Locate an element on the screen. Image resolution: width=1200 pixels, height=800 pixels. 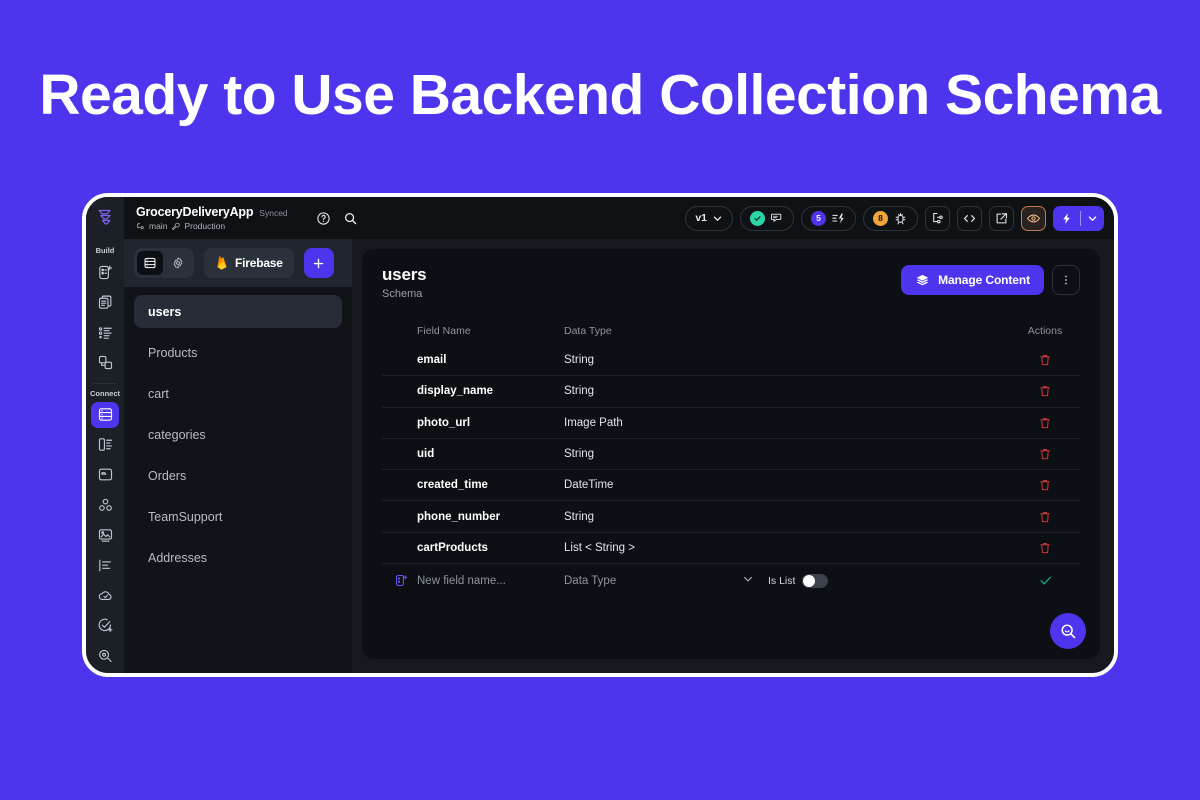
collection-item-users: users is located at coordinates (238, 311).